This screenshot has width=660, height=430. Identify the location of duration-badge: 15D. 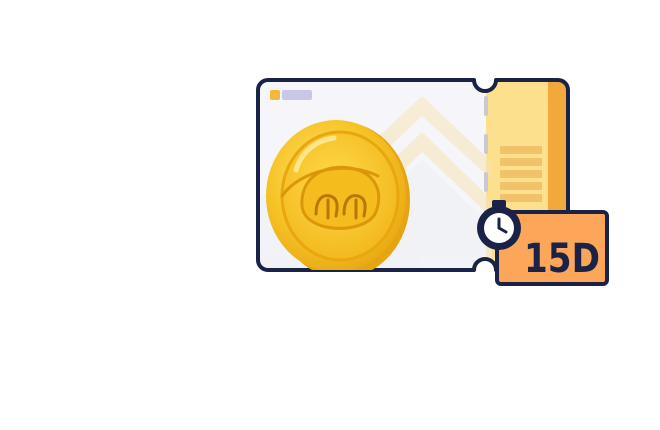
(543, 243).